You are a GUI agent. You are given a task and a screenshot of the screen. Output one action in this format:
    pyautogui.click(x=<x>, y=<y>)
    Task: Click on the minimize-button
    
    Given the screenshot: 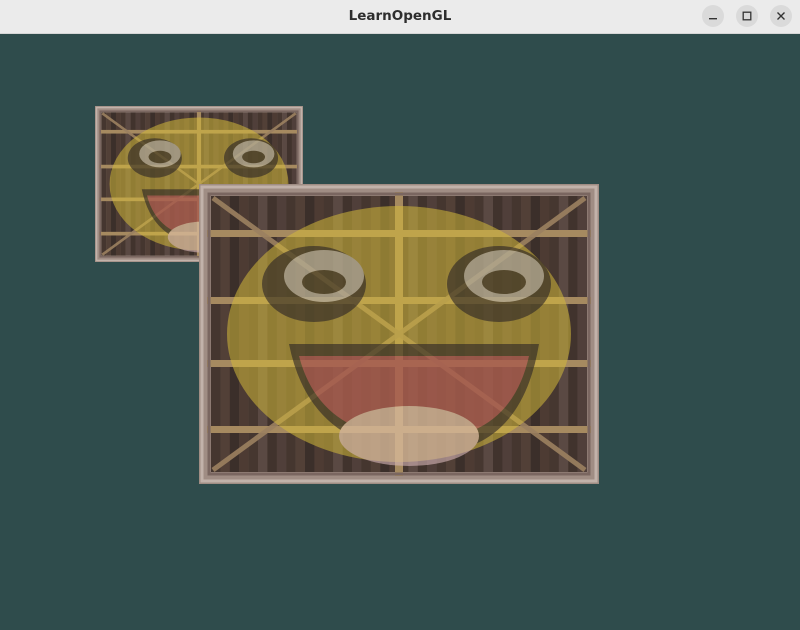 What is the action you would take?
    pyautogui.click(x=713, y=16)
    